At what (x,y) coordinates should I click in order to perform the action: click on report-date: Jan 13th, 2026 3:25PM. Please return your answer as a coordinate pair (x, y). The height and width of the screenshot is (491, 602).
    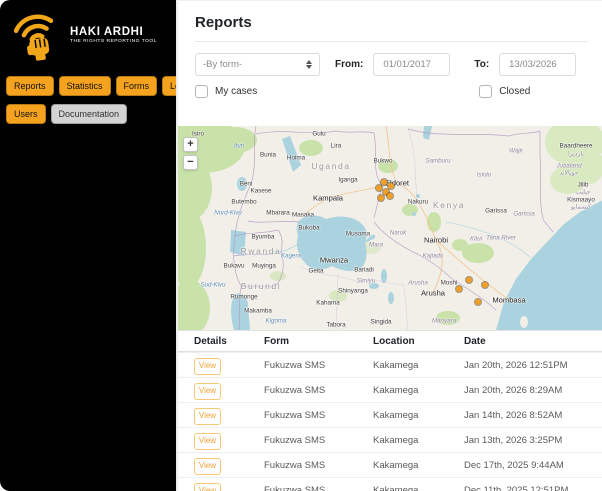
    Looking at the image, I should click on (513, 440).